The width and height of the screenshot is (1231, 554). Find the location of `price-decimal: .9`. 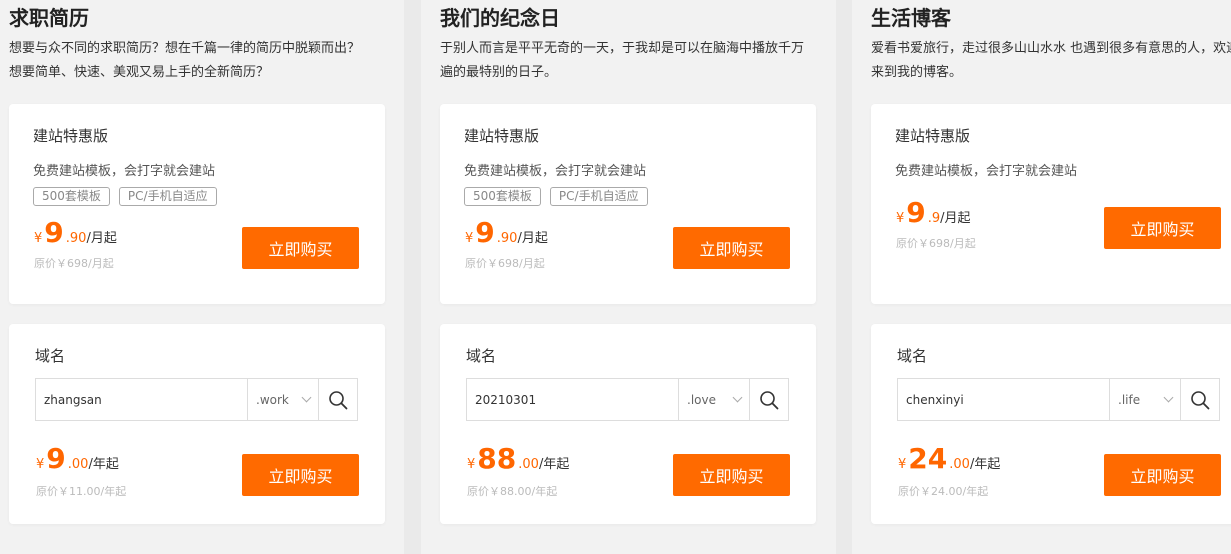

price-decimal: .9 is located at coordinates (934, 218).